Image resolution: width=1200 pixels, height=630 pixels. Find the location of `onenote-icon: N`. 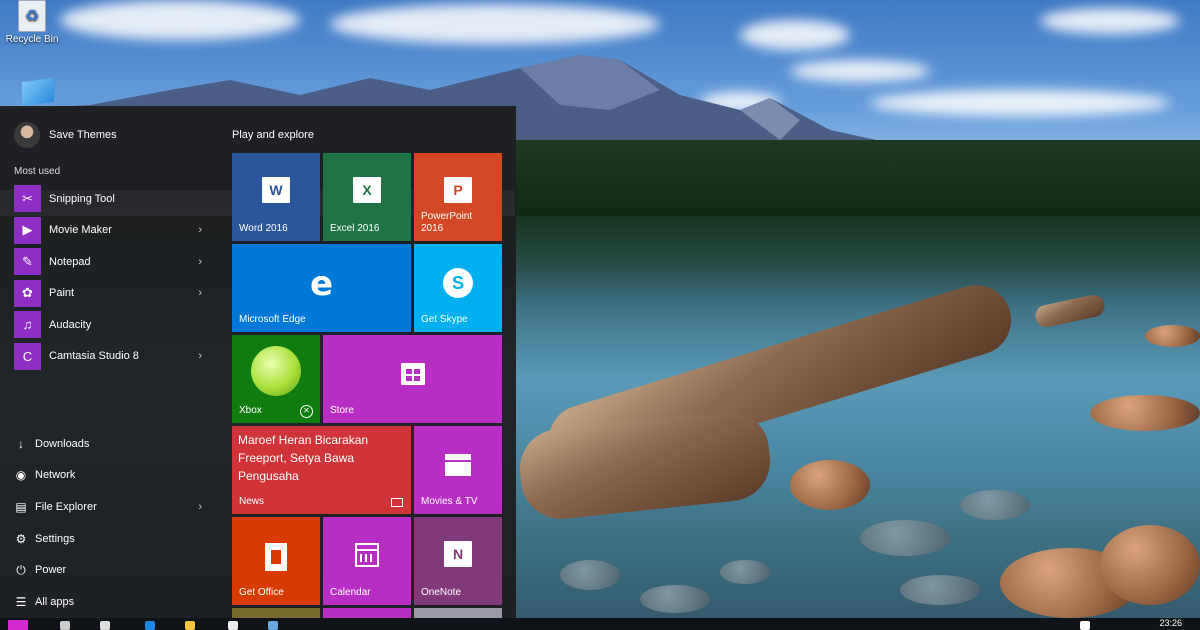

onenote-icon: N is located at coordinates (458, 554).